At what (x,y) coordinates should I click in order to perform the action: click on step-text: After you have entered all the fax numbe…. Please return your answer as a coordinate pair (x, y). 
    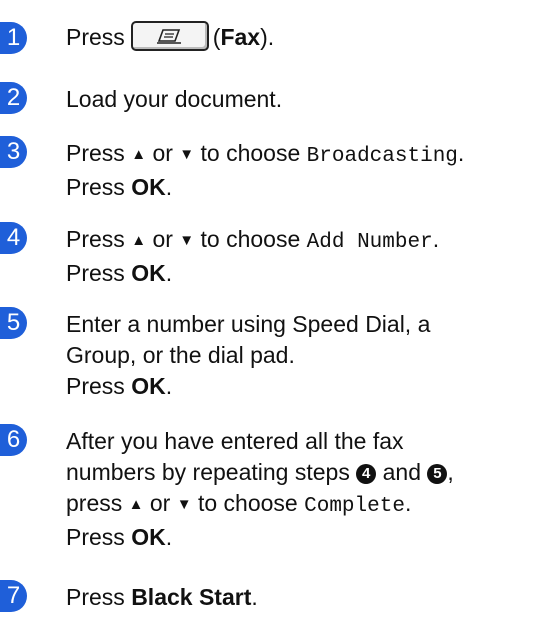
    Looking at the image, I should click on (260, 489).